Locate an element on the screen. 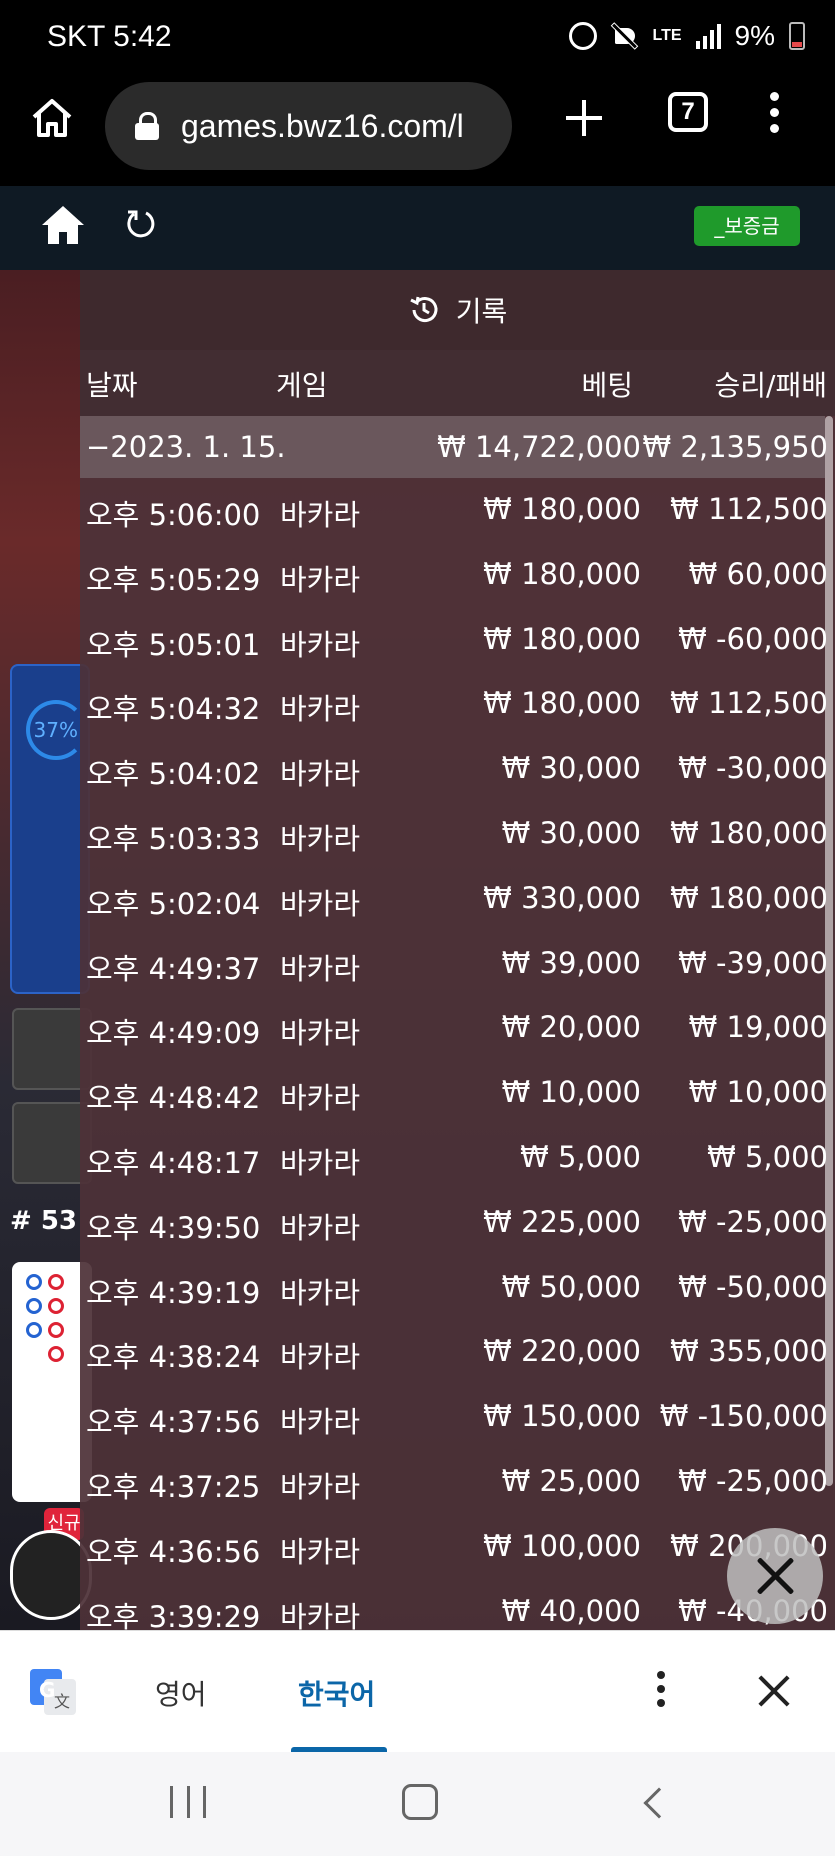 The image size is (835, 1856). history-icon is located at coordinates (424, 309).